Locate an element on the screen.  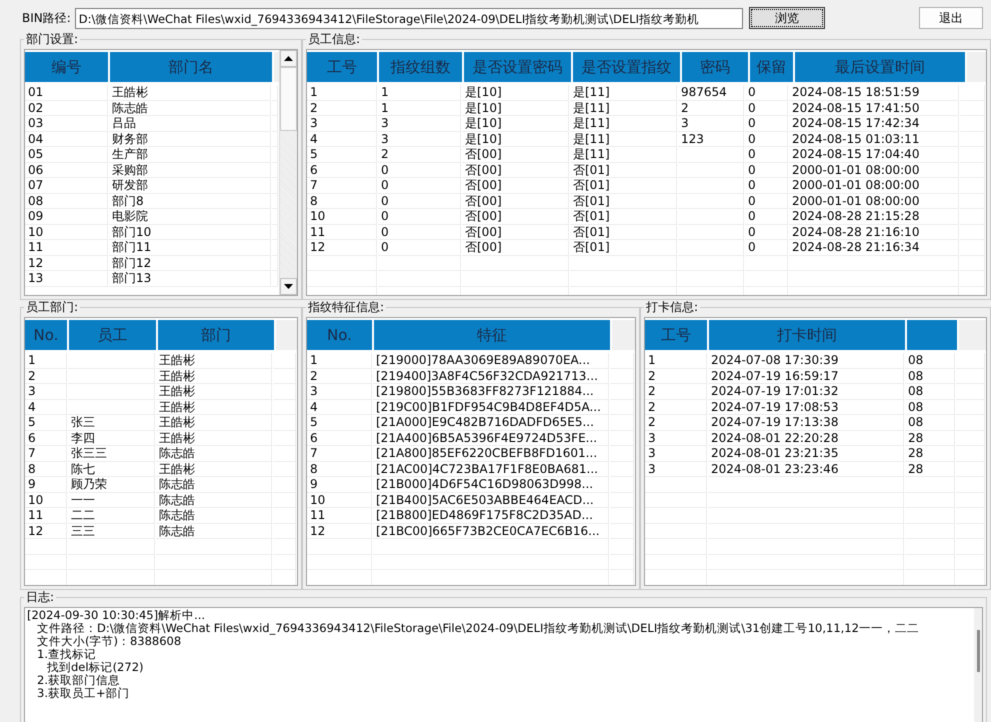
browse-button: 浏览 is located at coordinates (786, 18).